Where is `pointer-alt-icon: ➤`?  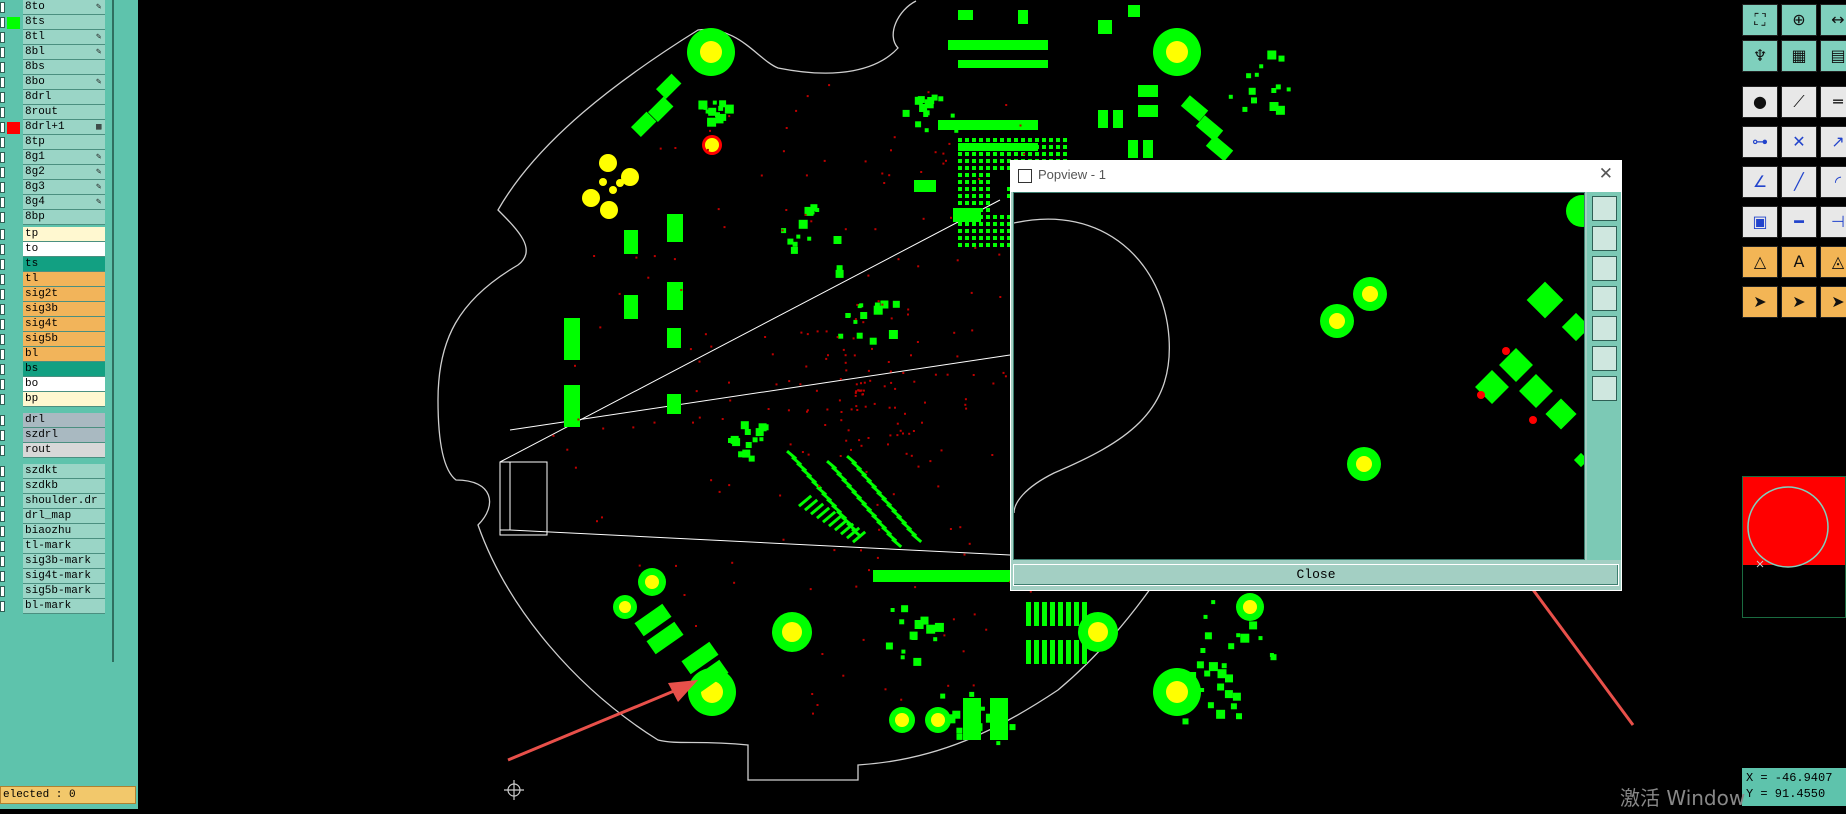 pointer-alt-icon: ➤ is located at coordinates (1833, 302).